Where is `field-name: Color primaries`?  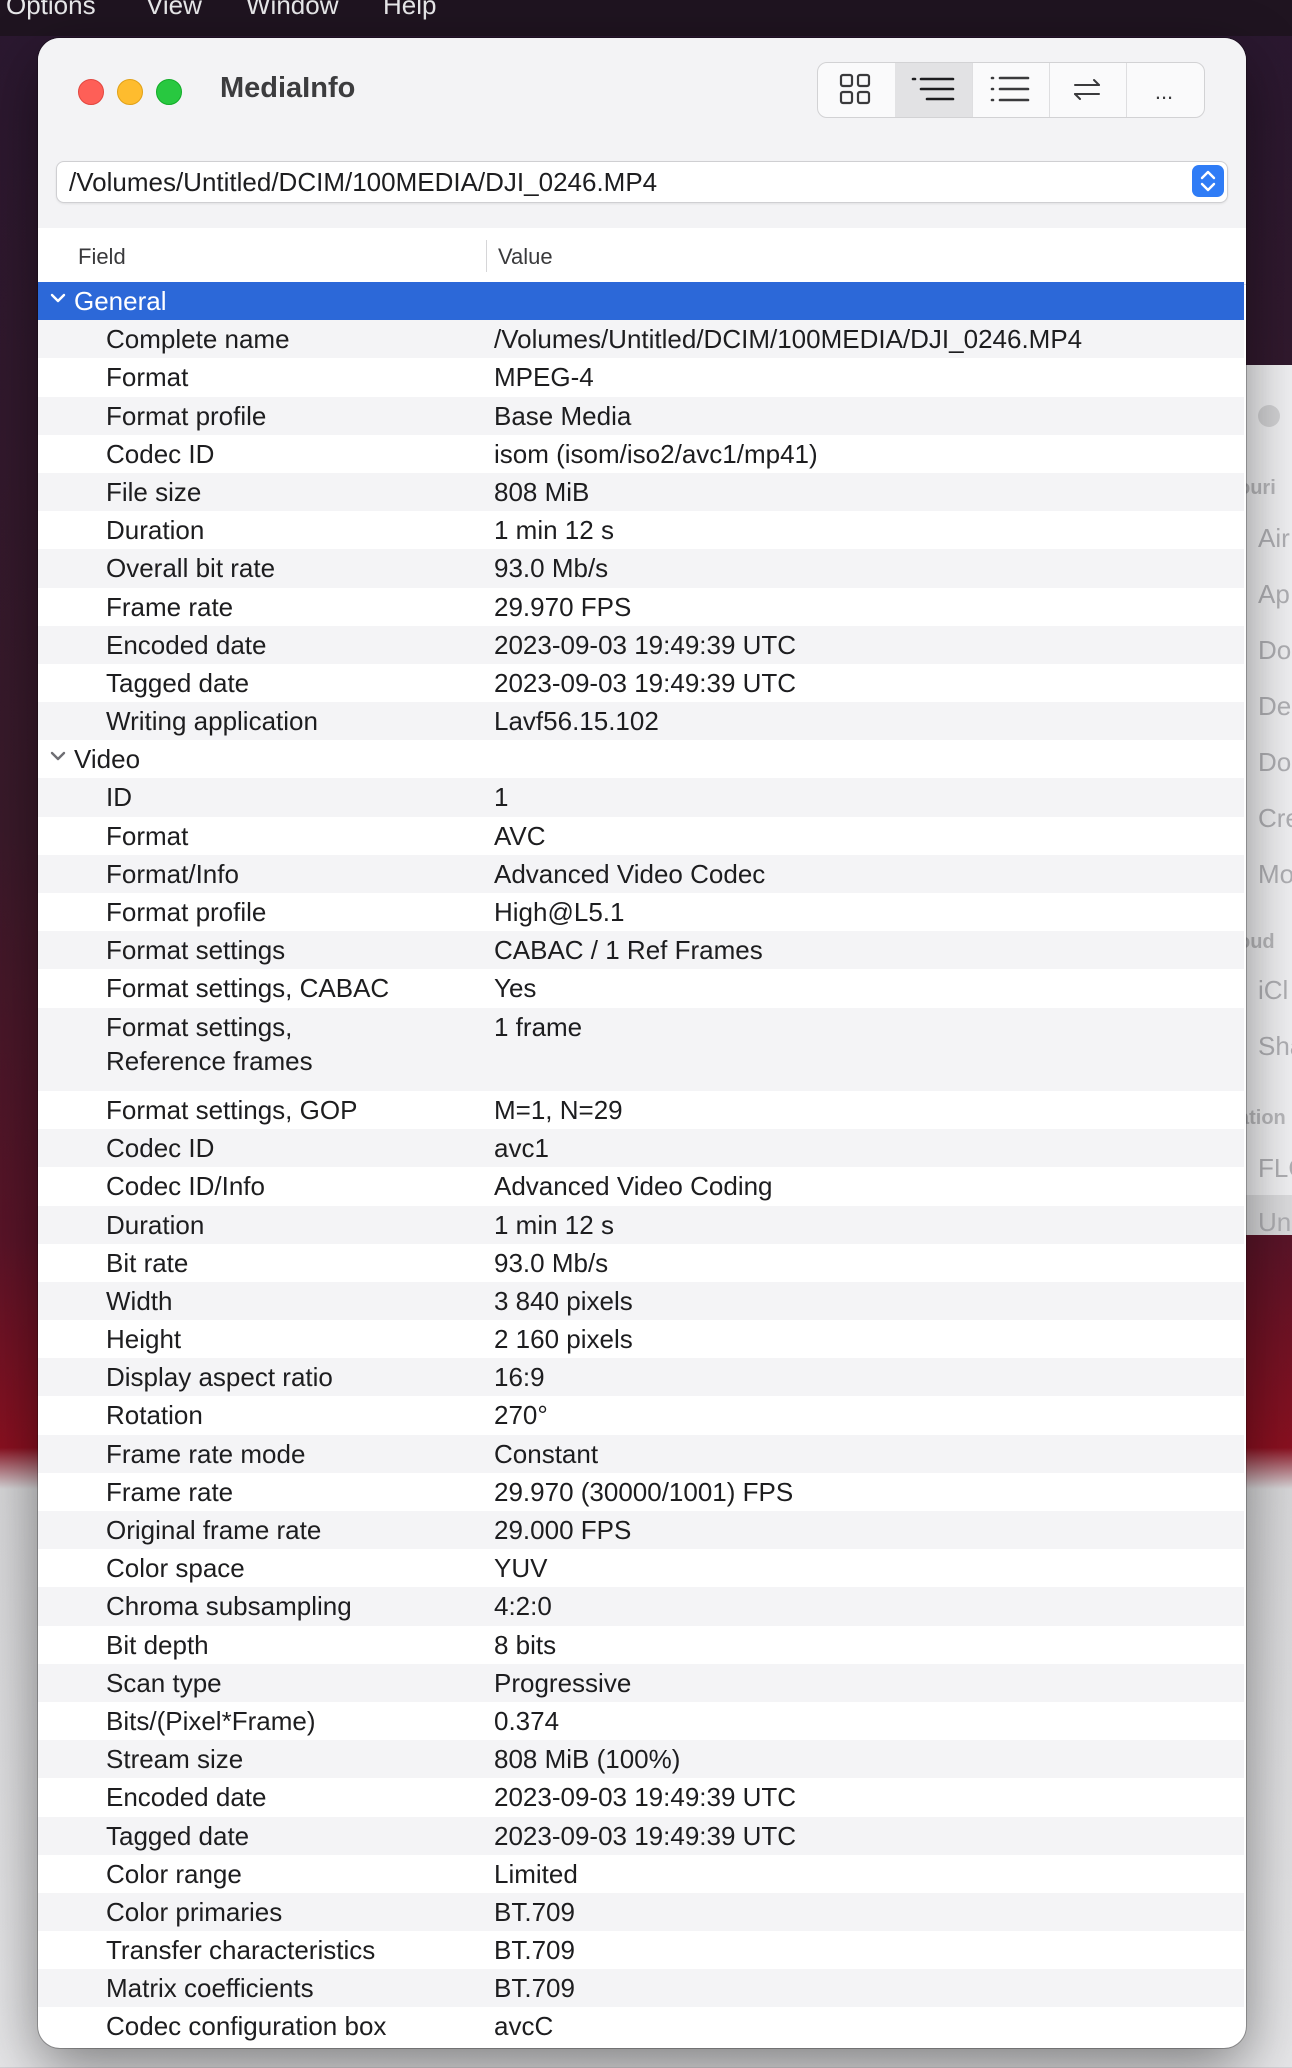
field-name: Color primaries is located at coordinates (194, 1911).